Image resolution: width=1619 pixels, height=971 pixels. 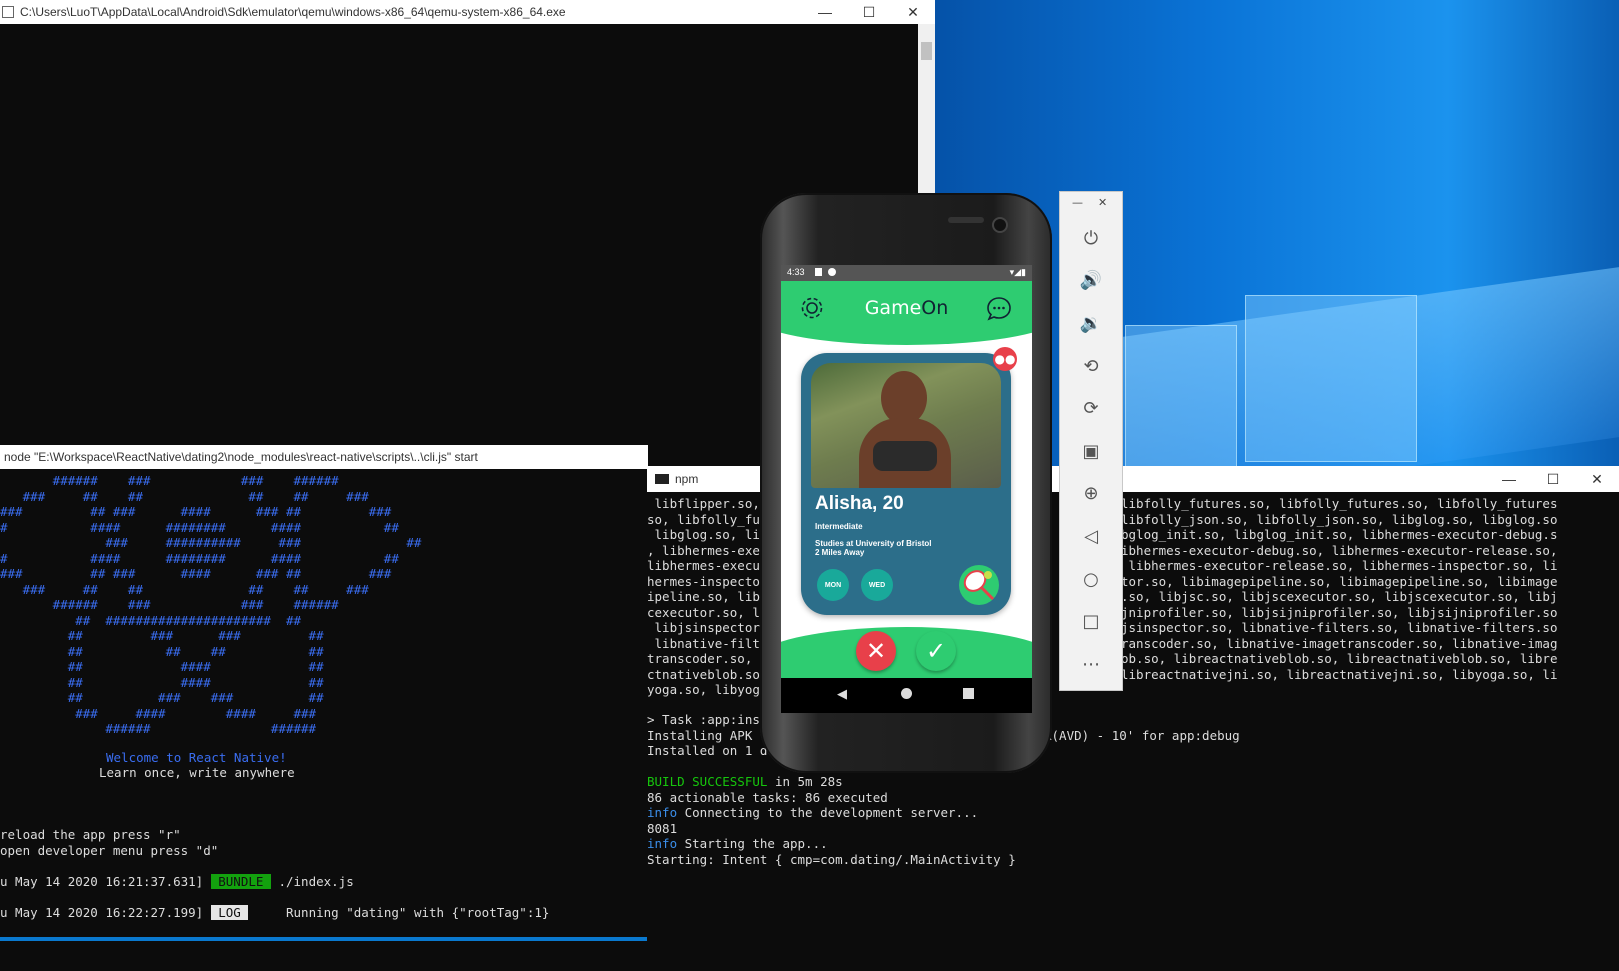 What do you see at coordinates (1091, 621) in the screenshot?
I see `overview-icon: □` at bounding box center [1091, 621].